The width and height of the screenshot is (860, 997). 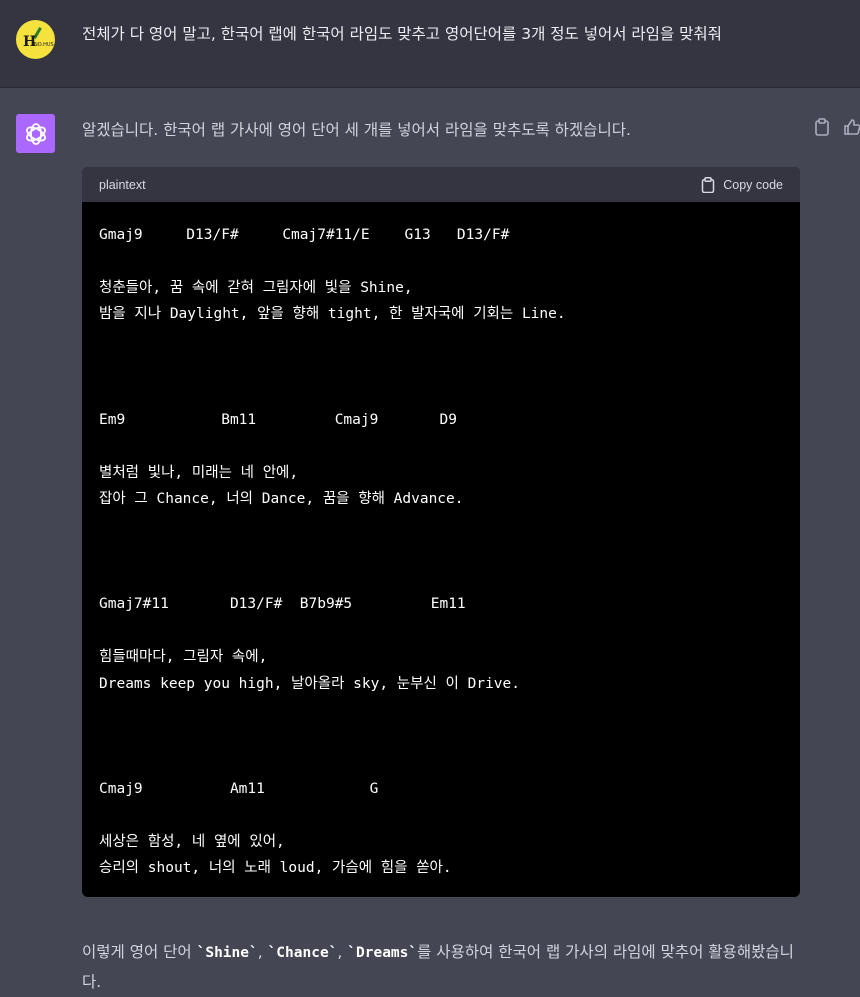 I want to click on copy-code-button: Copy code, so click(x=742, y=184).